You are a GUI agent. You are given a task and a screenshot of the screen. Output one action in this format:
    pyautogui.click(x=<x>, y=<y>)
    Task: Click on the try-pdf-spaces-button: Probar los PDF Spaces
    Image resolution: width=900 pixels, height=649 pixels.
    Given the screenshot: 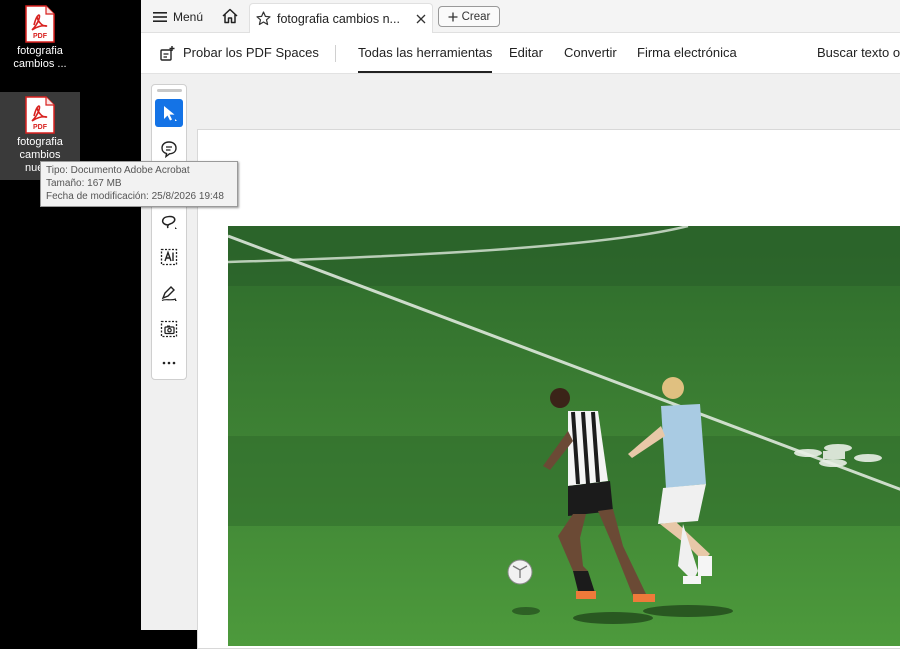 What is the action you would take?
    pyautogui.click(x=239, y=53)
    